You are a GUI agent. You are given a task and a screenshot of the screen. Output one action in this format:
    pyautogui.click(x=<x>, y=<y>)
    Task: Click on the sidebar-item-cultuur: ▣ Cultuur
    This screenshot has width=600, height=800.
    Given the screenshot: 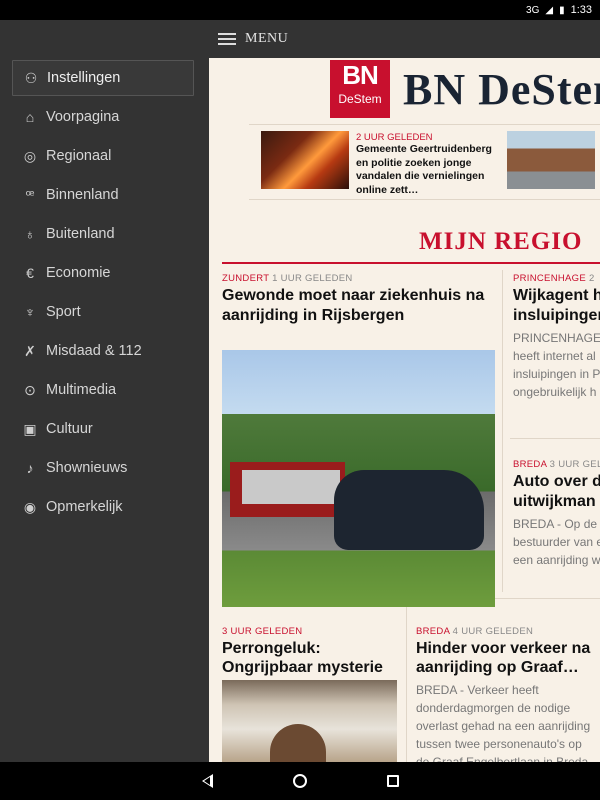 What is the action you would take?
    pyautogui.click(x=103, y=429)
    